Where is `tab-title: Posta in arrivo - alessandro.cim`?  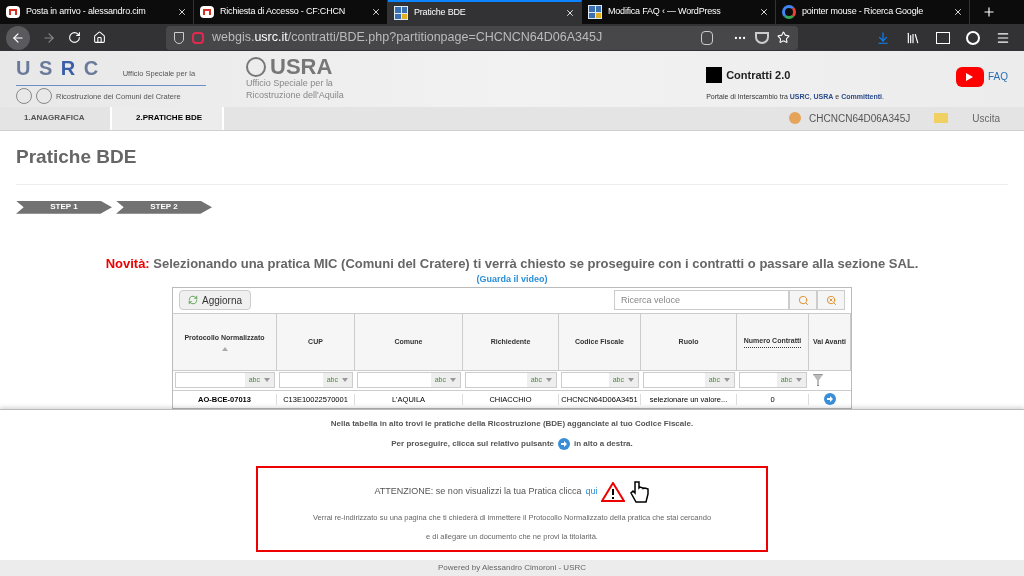 tab-title: Posta in arrivo - alessandro.cim is located at coordinates (86, 12).